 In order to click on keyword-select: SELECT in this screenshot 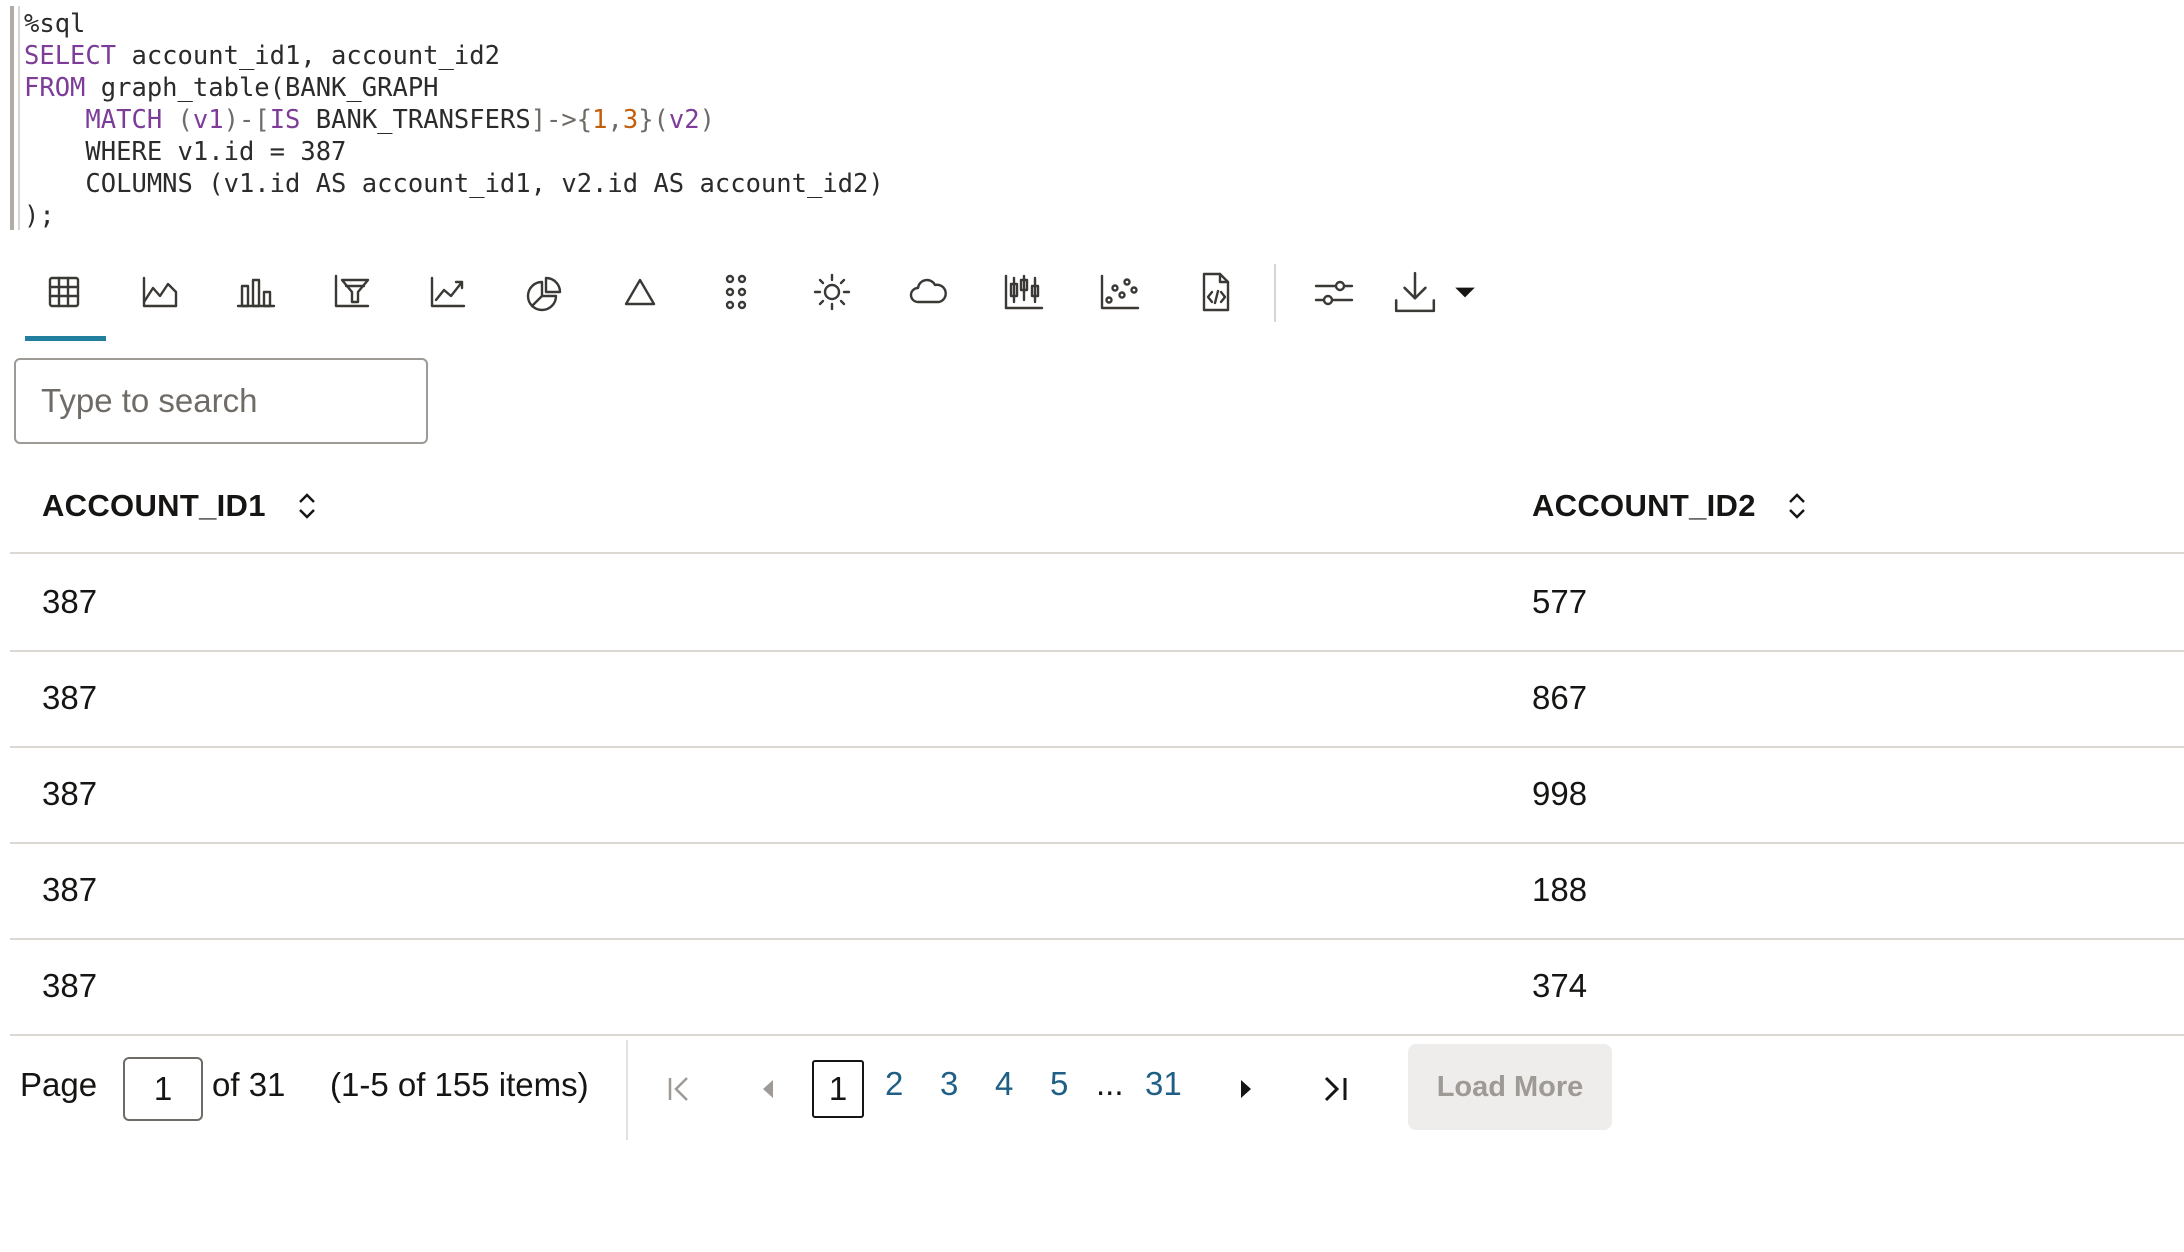, I will do `click(70, 56)`.